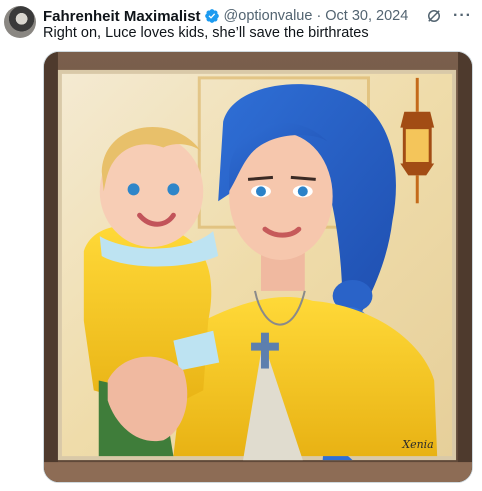 This screenshot has width=482, height=491. I want to click on author-handle: @optionvalue, so click(268, 16).